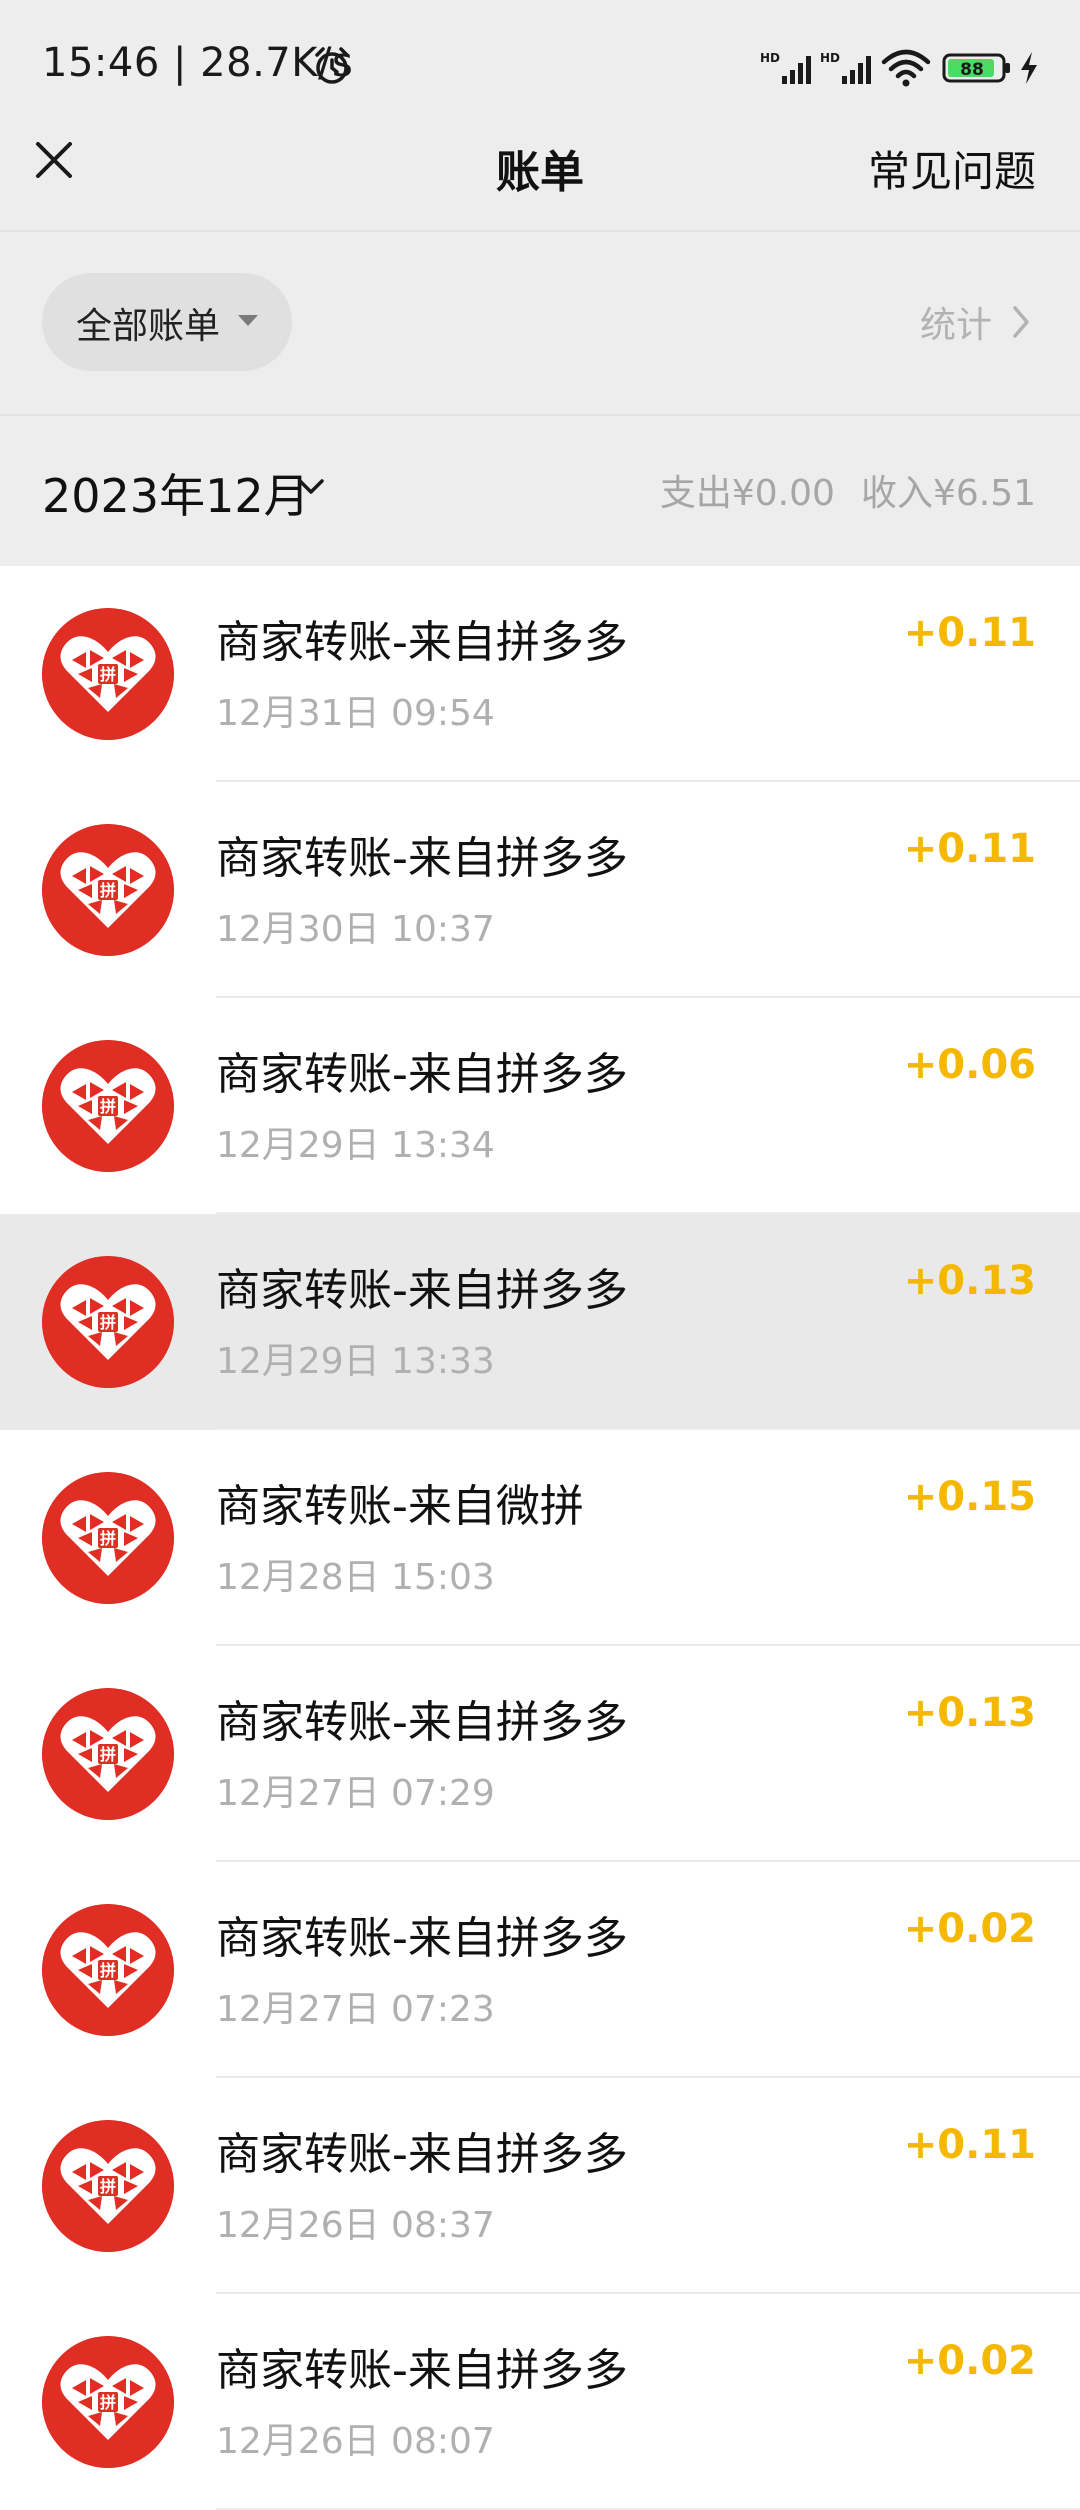 The width and height of the screenshot is (1080, 2510). I want to click on chevron-down-icon, so click(311, 487).